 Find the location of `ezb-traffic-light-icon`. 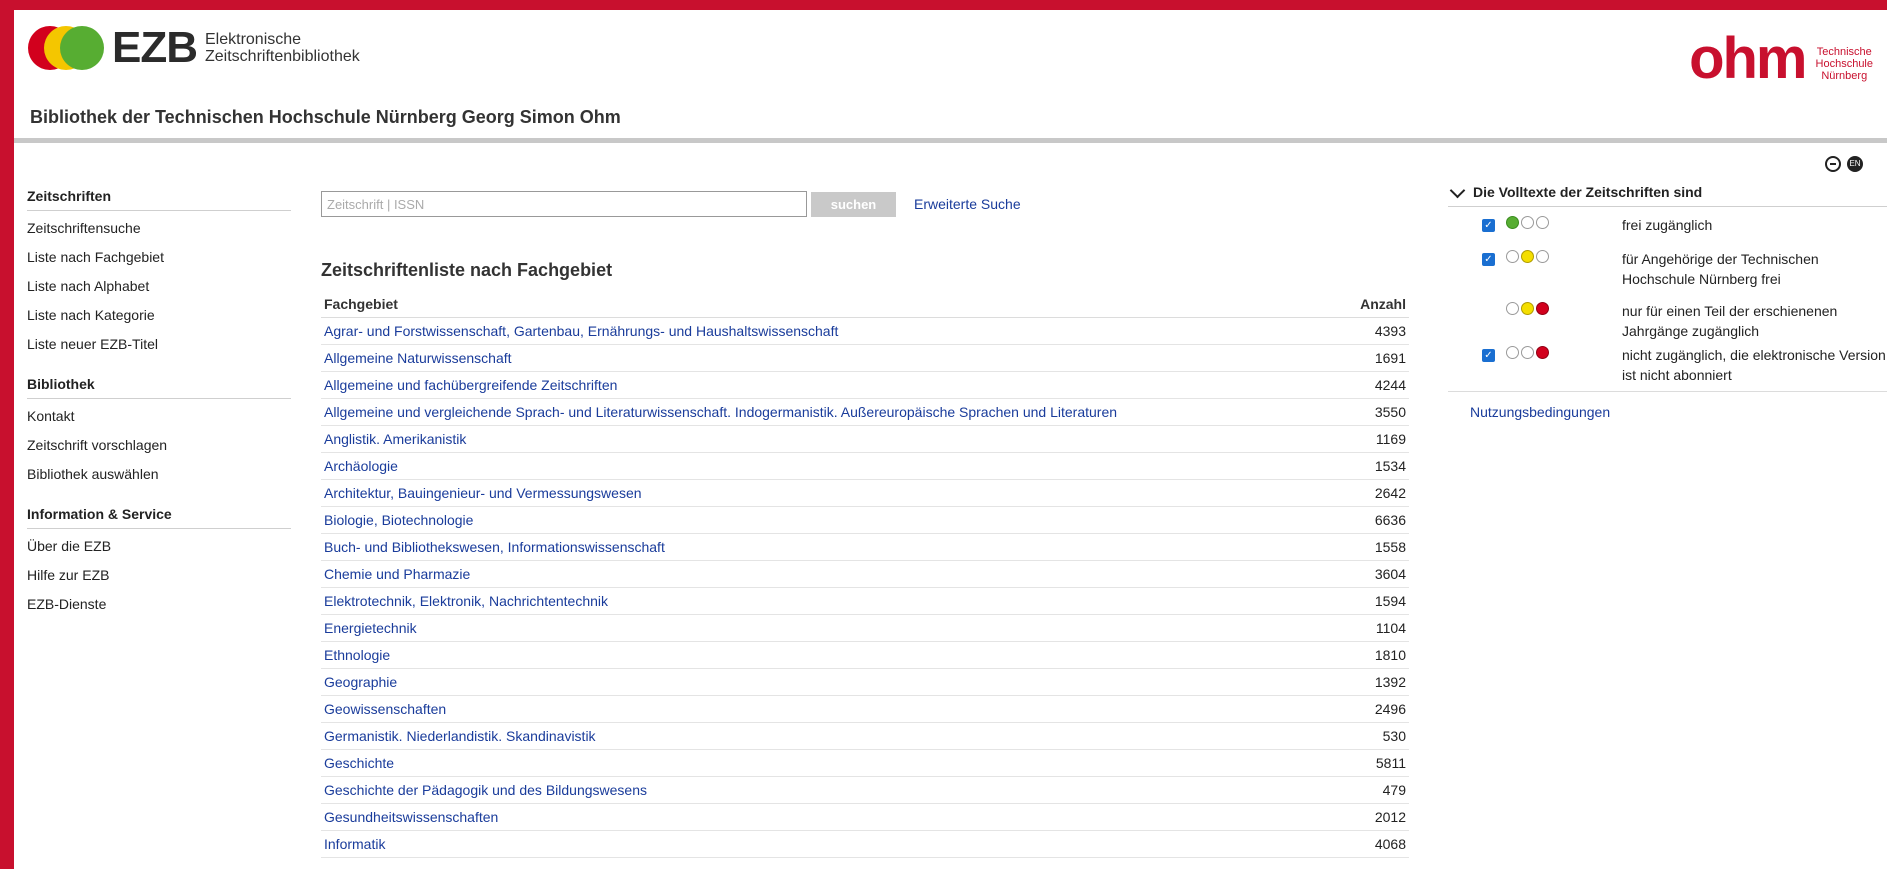

ezb-traffic-light-icon is located at coordinates (68, 48).